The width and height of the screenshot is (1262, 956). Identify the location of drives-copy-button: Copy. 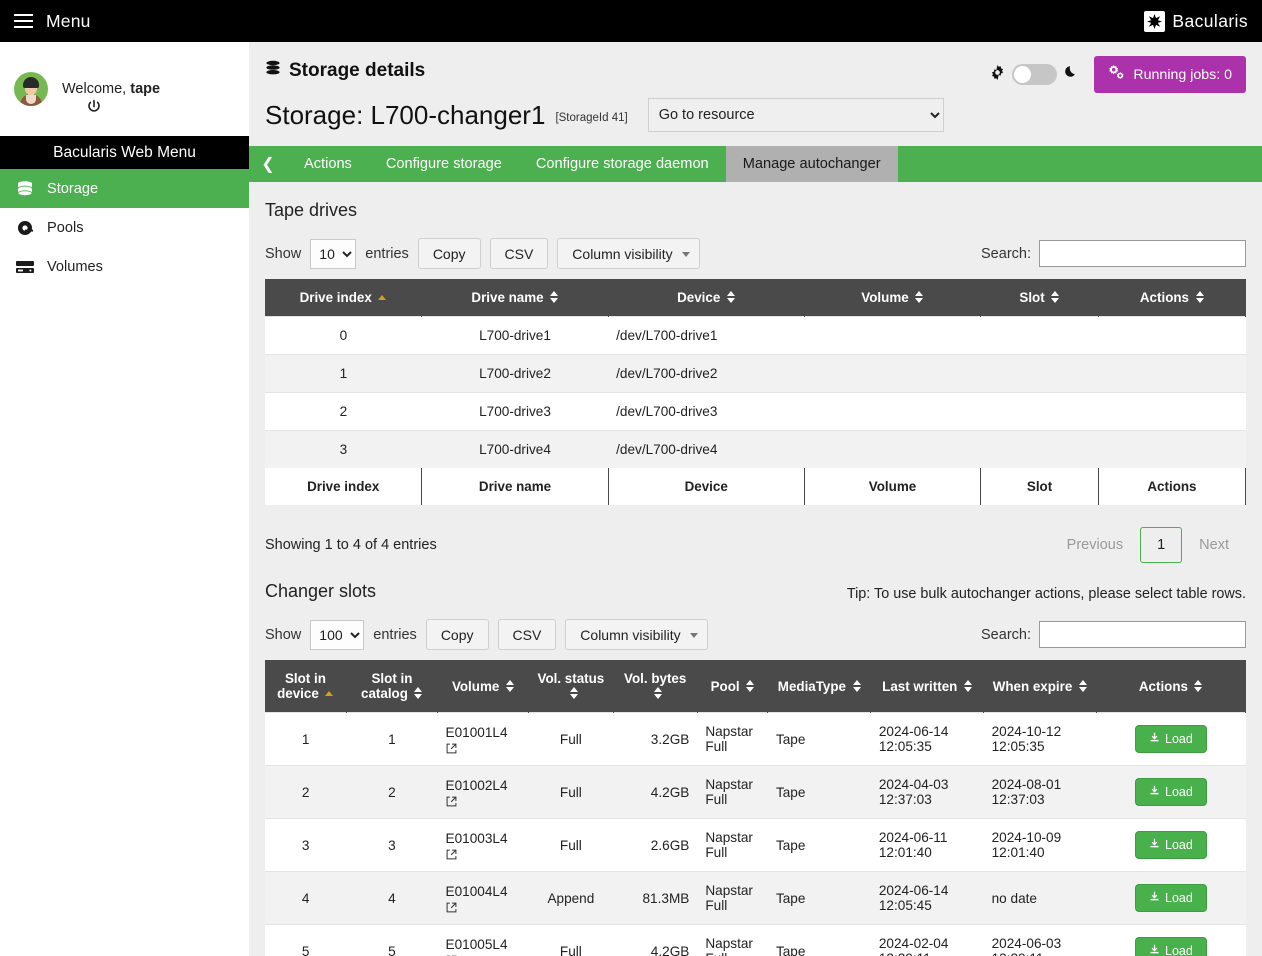
(449, 253).